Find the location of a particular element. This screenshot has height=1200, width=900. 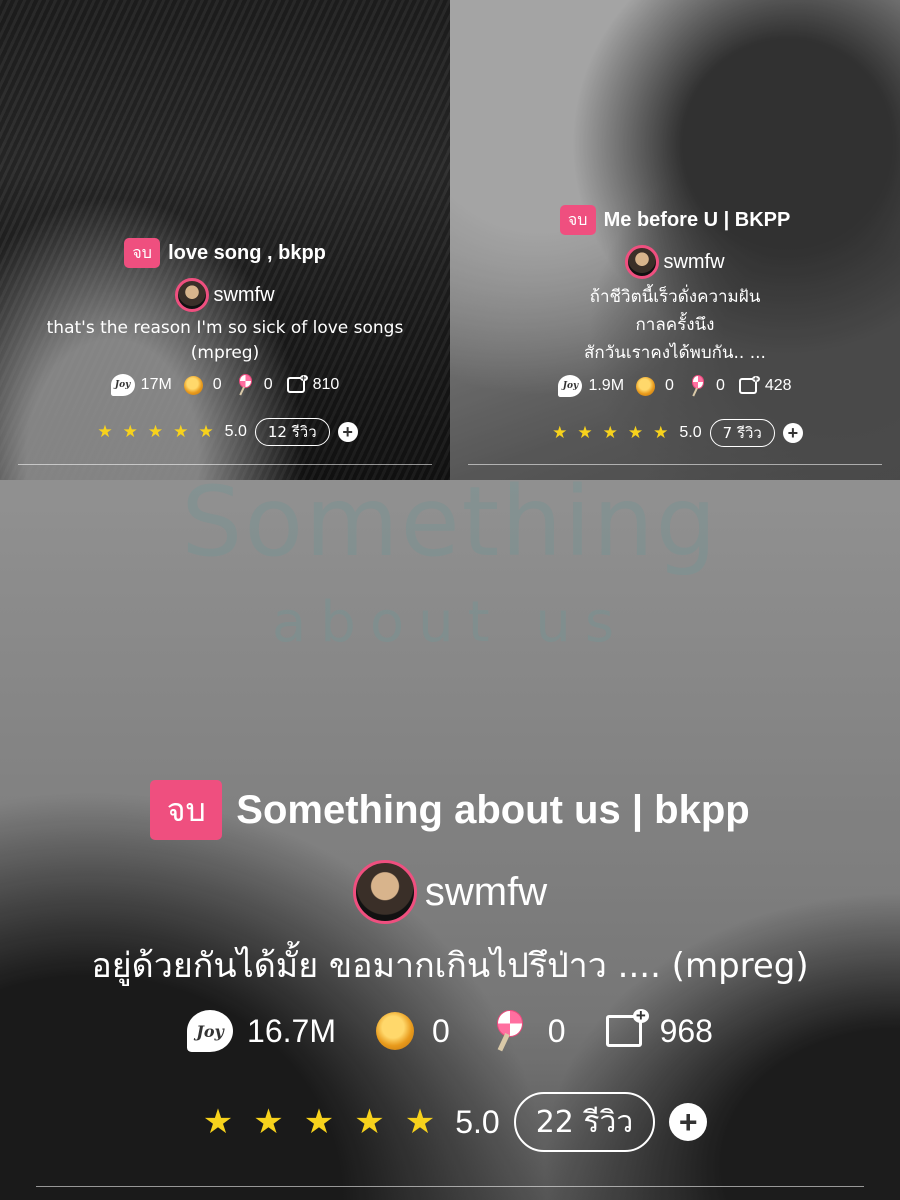

rating-row: ★ ★ ★ ★ ★ 5.0 22 รีวิว + is located at coordinates (450, 1122).